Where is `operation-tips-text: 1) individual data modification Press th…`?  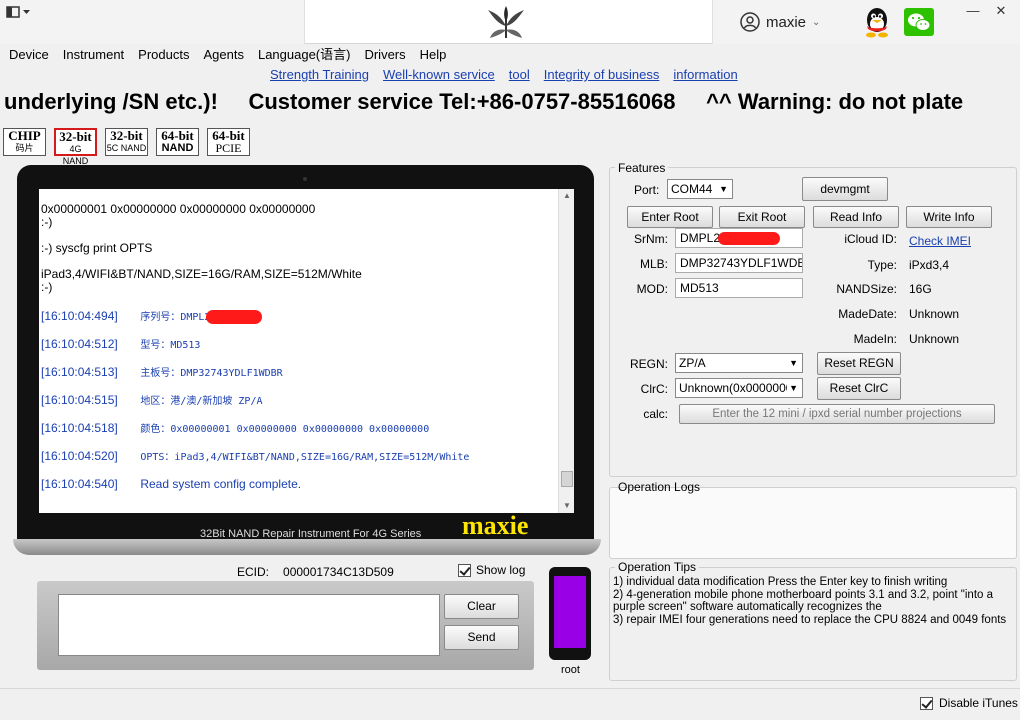 operation-tips-text: 1) individual data modification Press th… is located at coordinates (815, 601).